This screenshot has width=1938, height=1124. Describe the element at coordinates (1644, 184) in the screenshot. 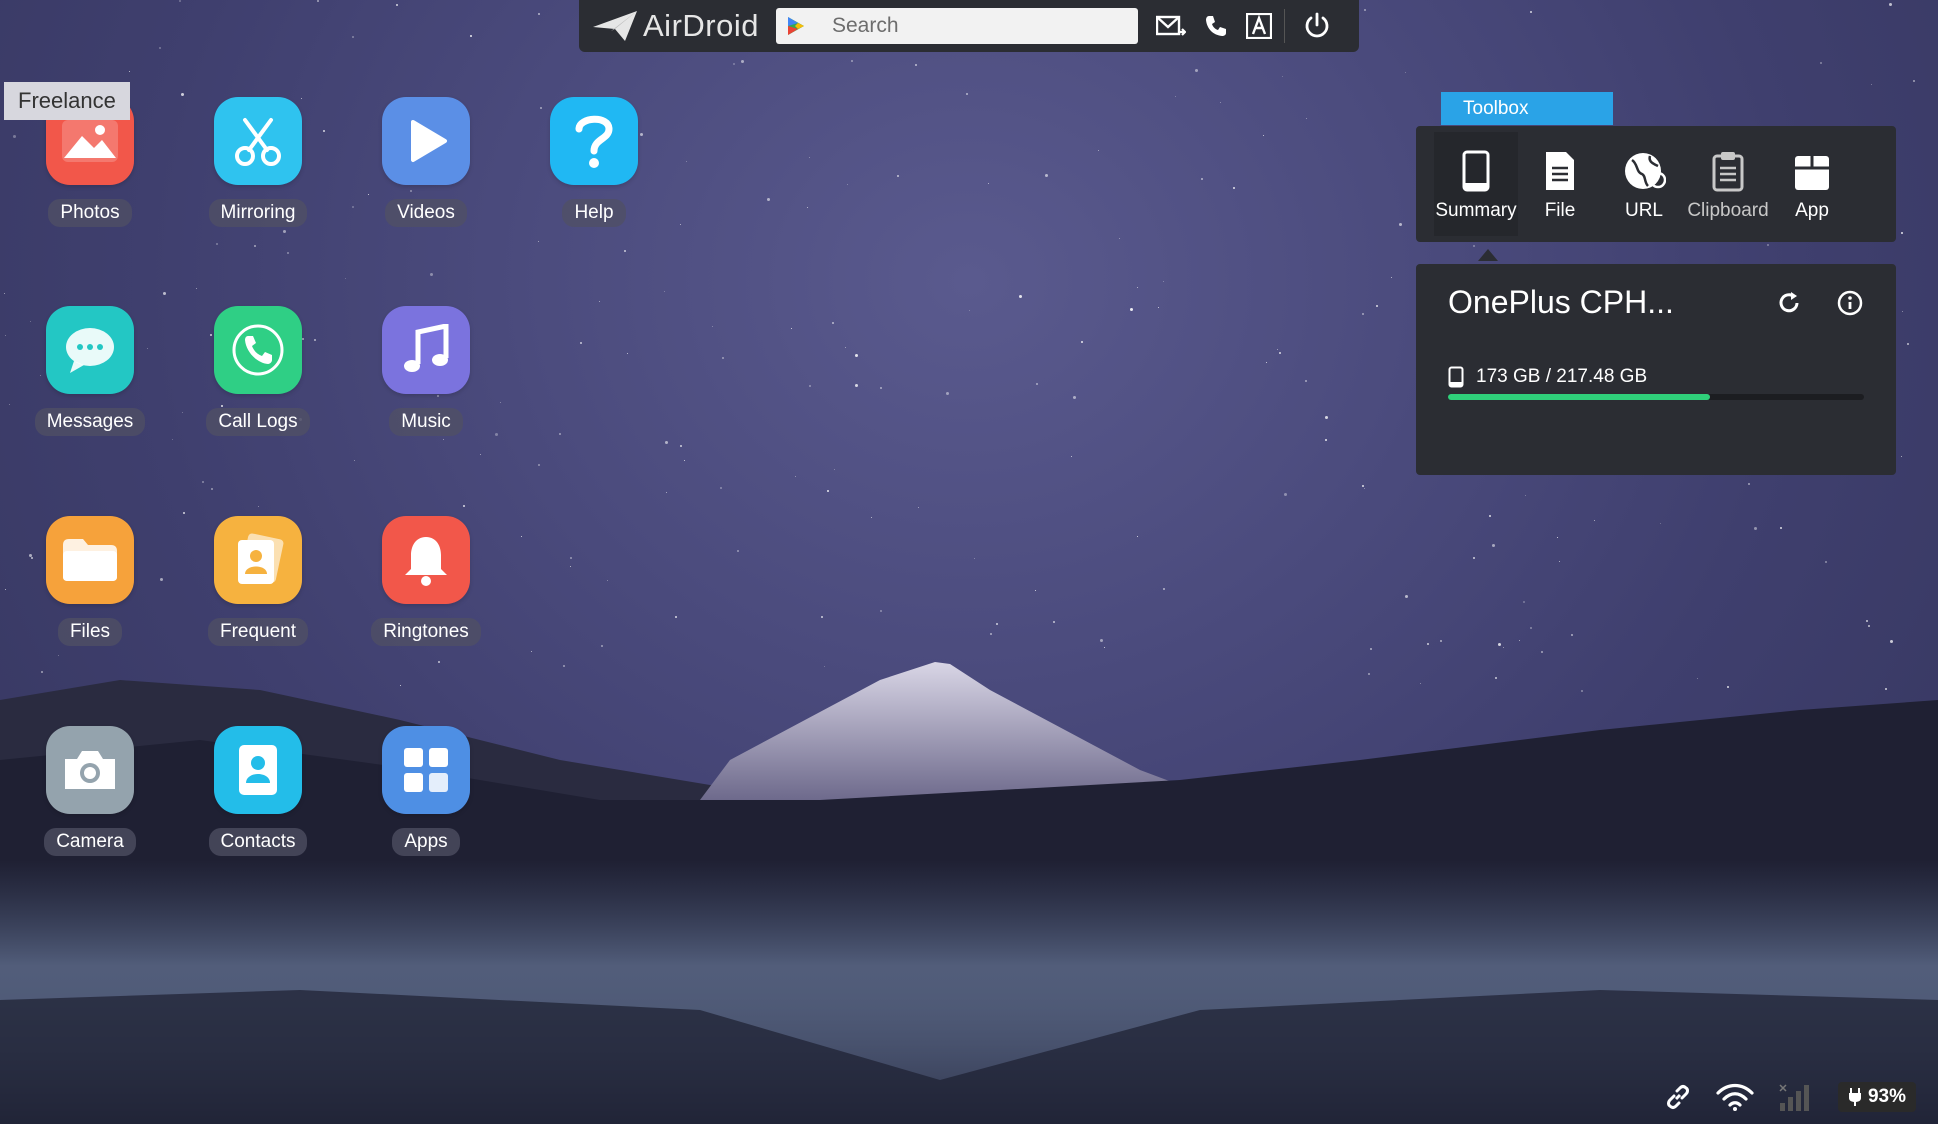

I see `tool-url: URL` at that location.